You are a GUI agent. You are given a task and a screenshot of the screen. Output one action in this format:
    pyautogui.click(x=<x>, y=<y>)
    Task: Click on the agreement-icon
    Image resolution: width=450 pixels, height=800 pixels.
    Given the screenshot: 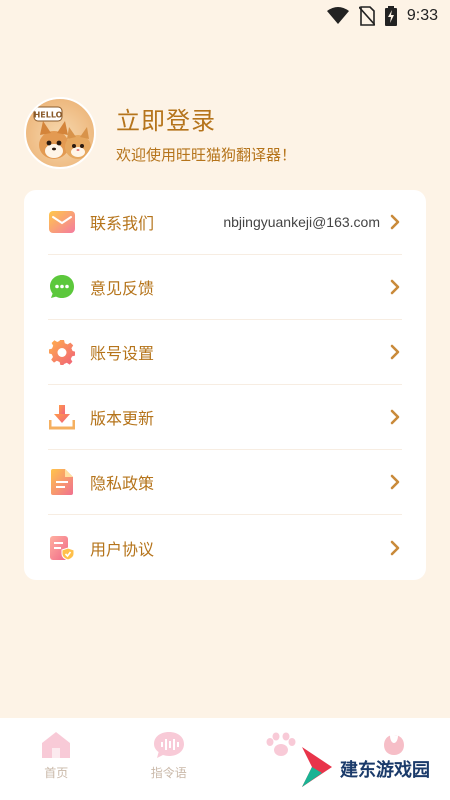 What is the action you would take?
    pyautogui.click(x=62, y=548)
    